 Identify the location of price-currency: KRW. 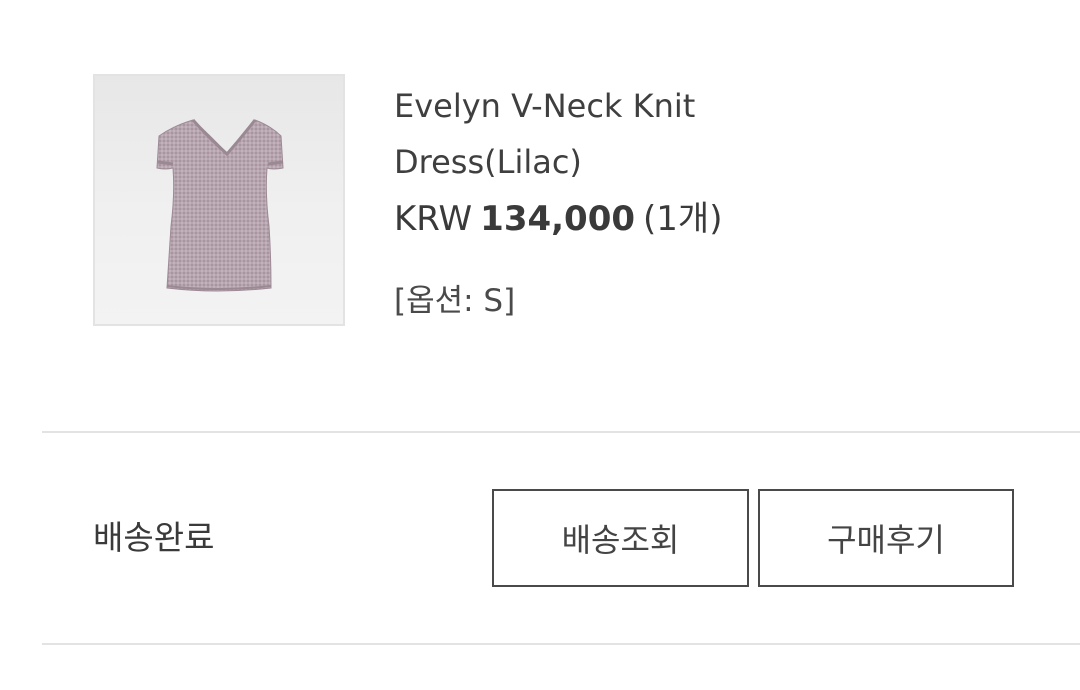
(433, 219).